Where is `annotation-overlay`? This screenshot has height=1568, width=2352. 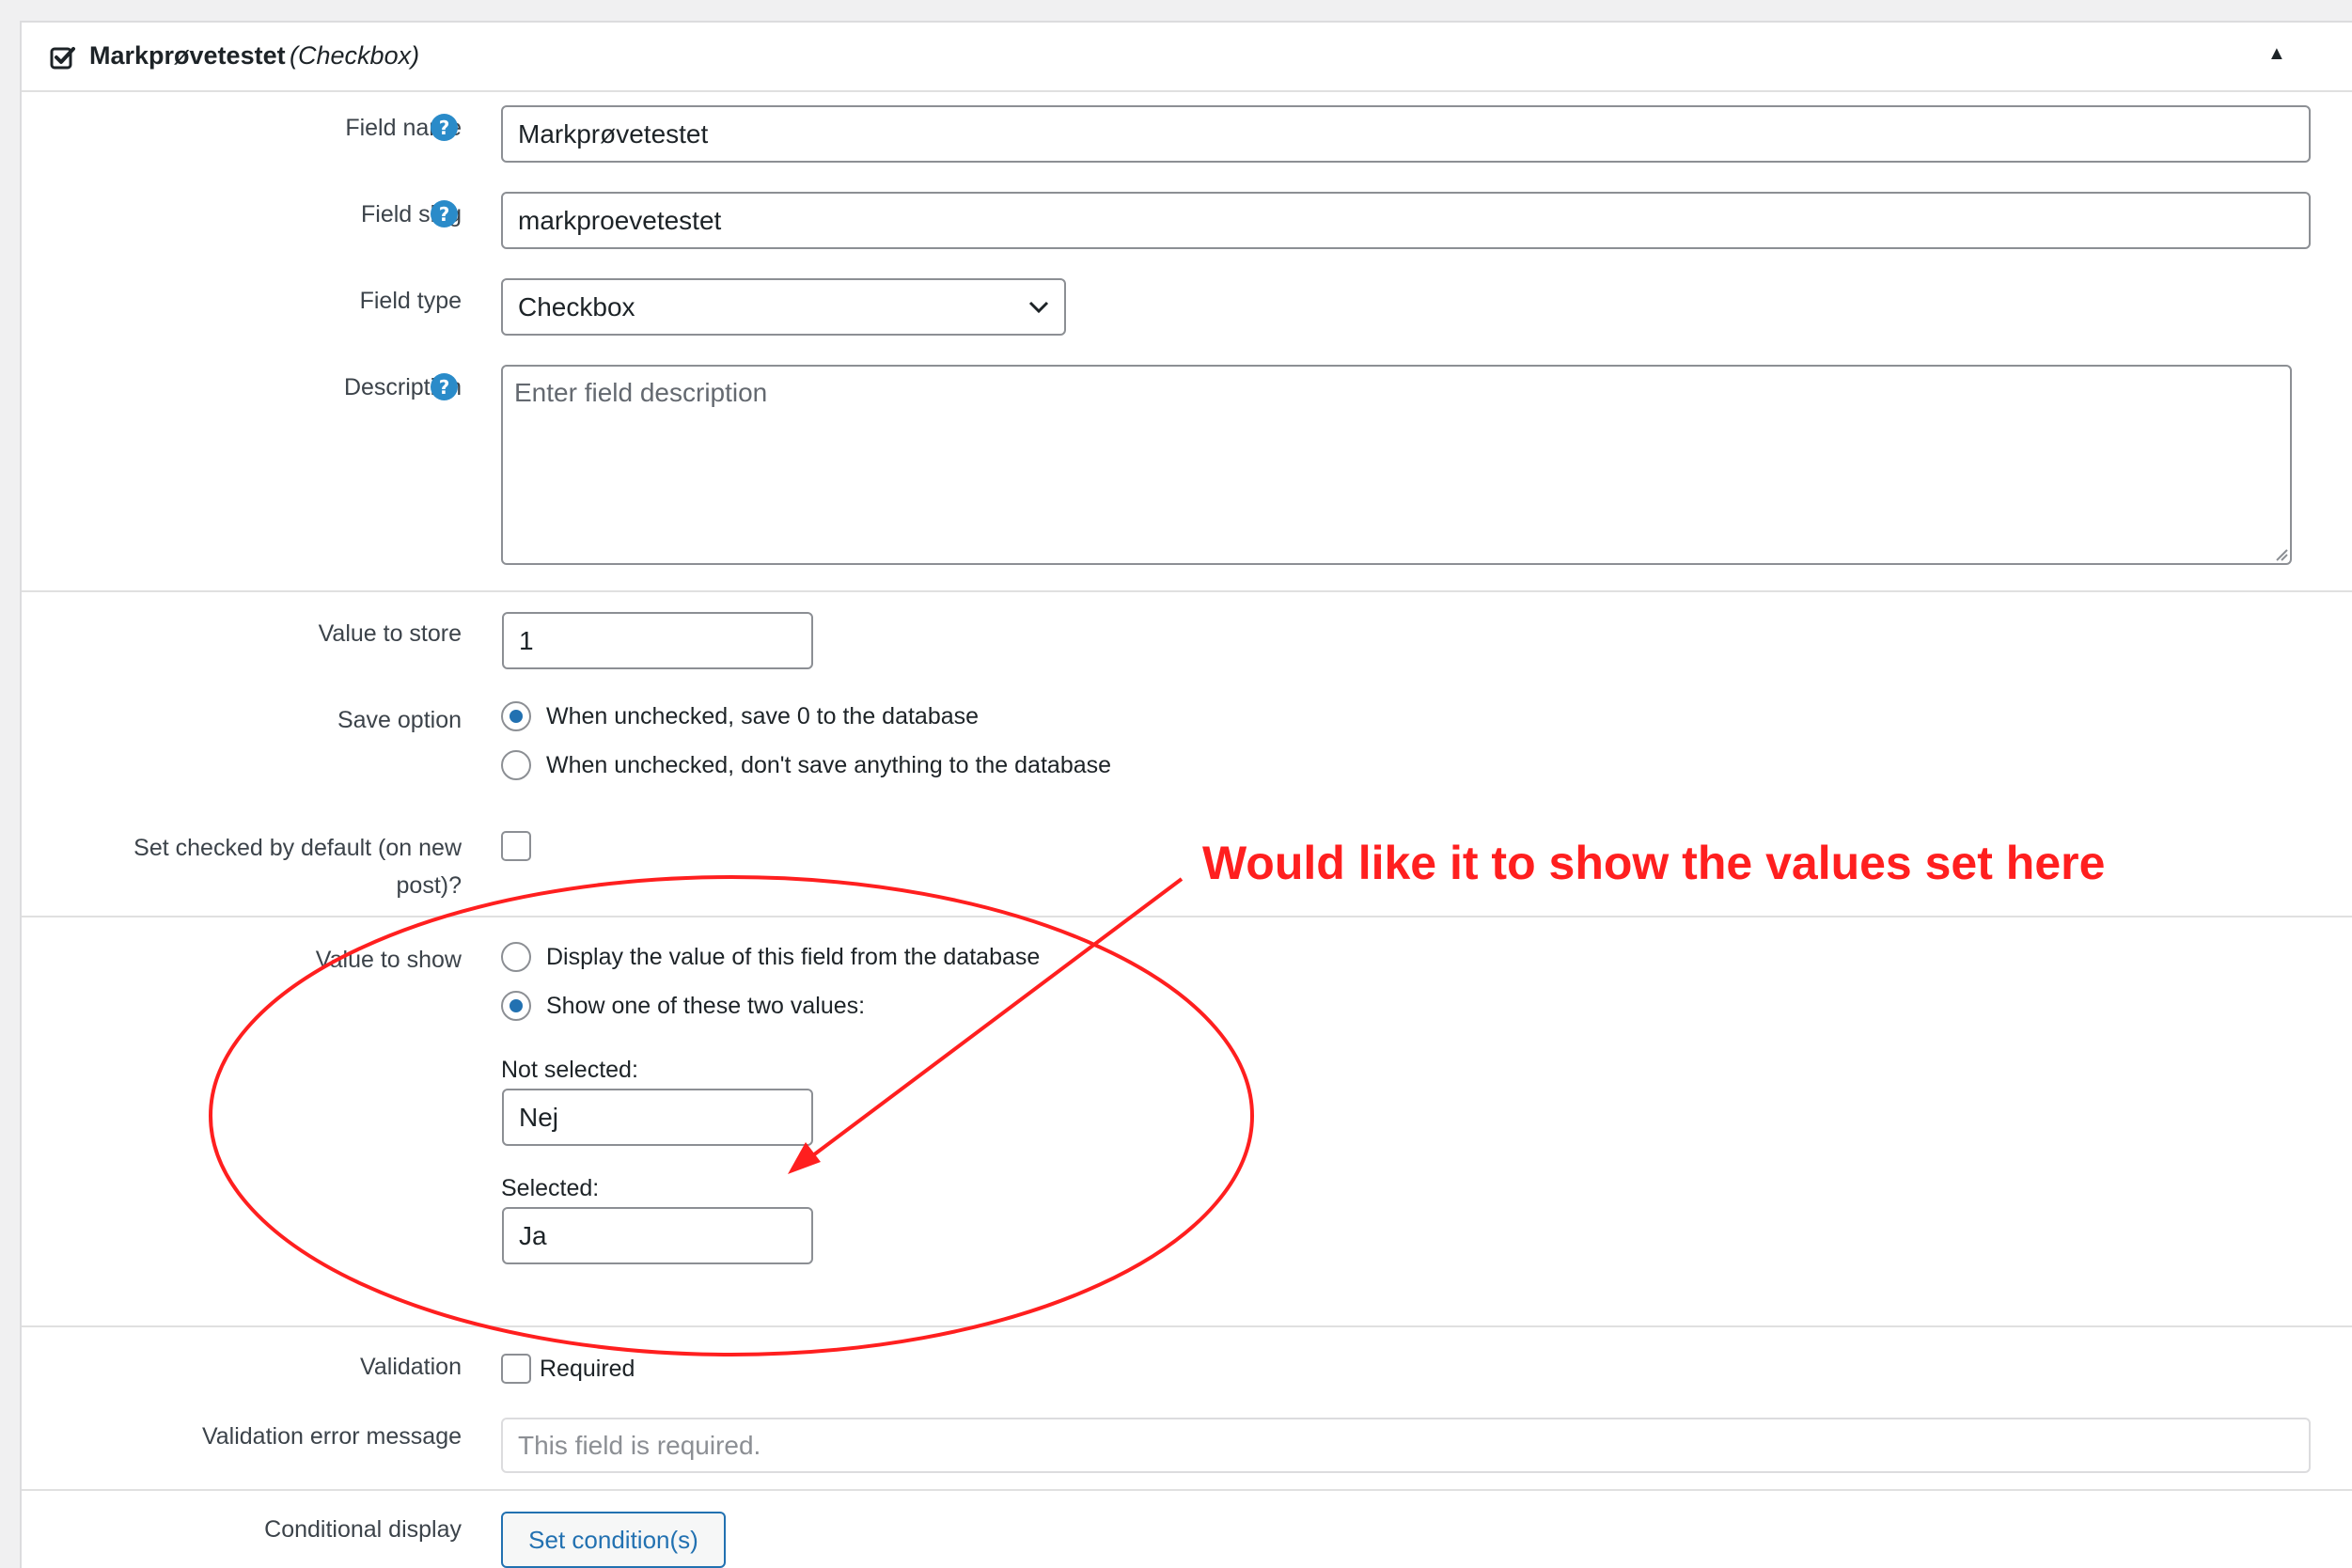
annotation-overlay is located at coordinates (731, 1115).